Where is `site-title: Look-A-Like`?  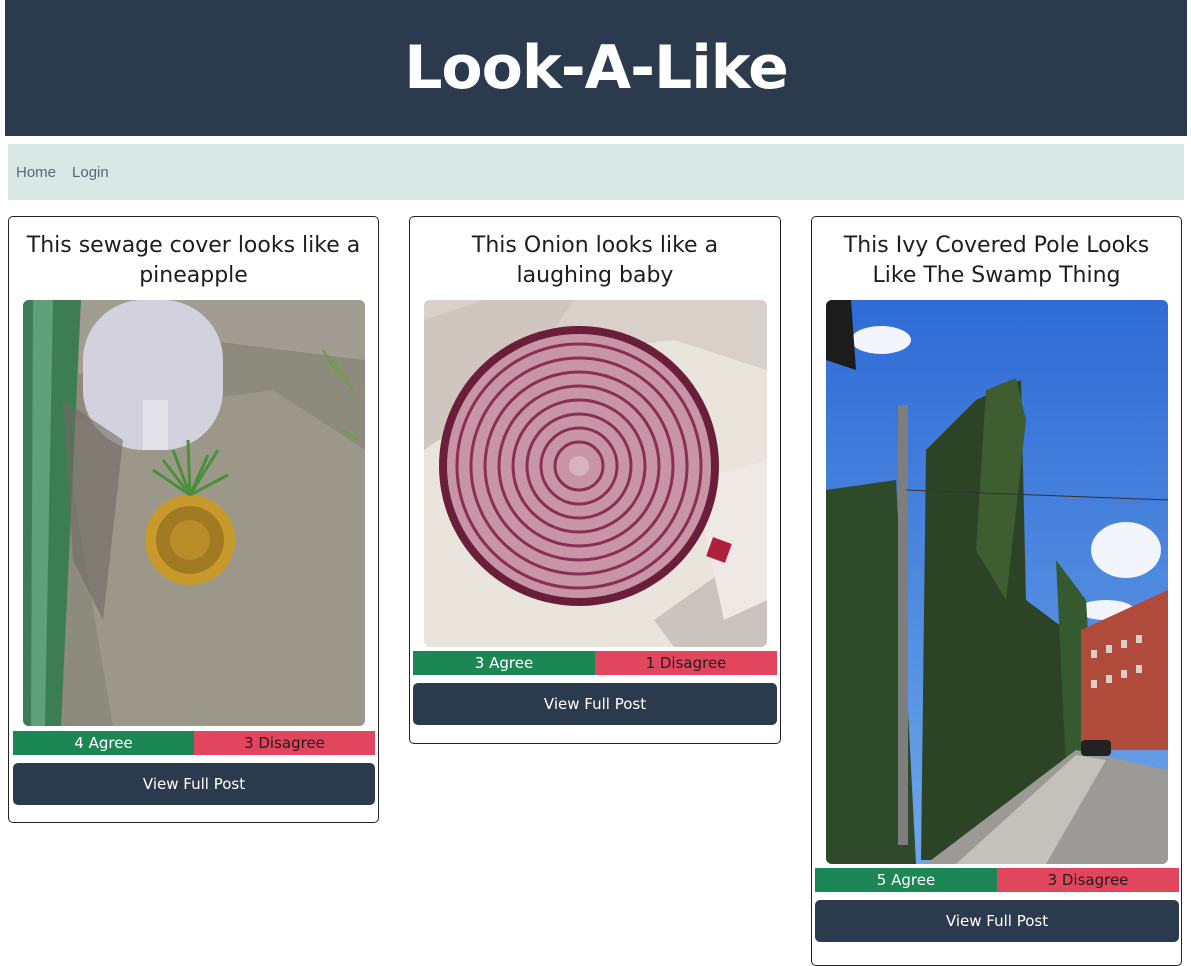
site-title: Look-A-Like is located at coordinates (596, 68).